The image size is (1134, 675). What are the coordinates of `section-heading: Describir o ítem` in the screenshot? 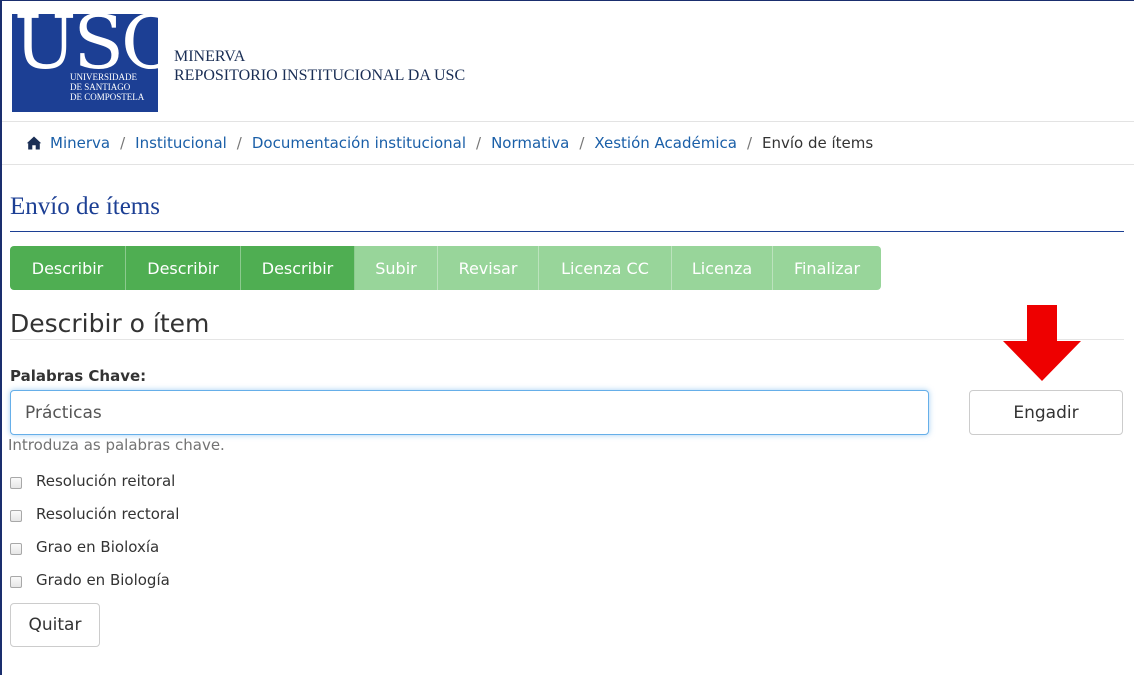 It's located at (110, 323).